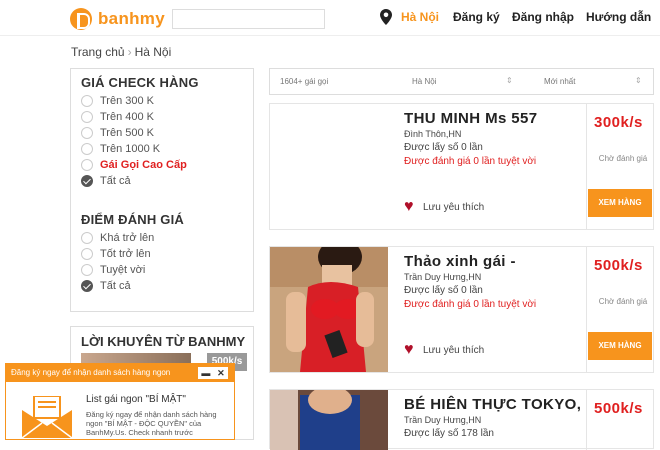 The height and width of the screenshot is (450, 660). I want to click on breadcrumb-home: Trang chủ, so click(98, 52).